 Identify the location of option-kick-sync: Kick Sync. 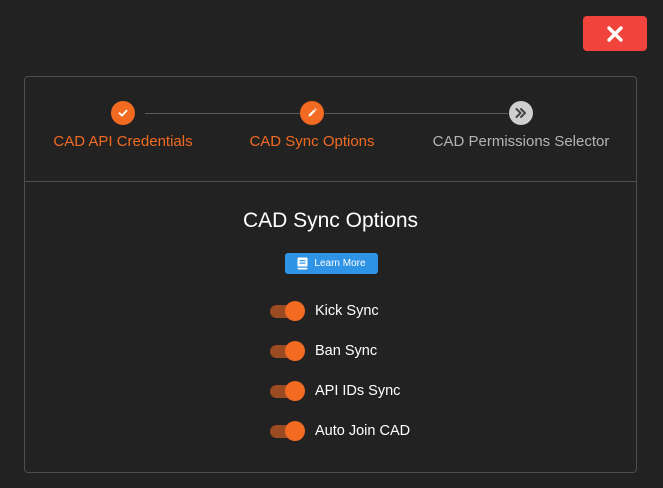
(324, 311).